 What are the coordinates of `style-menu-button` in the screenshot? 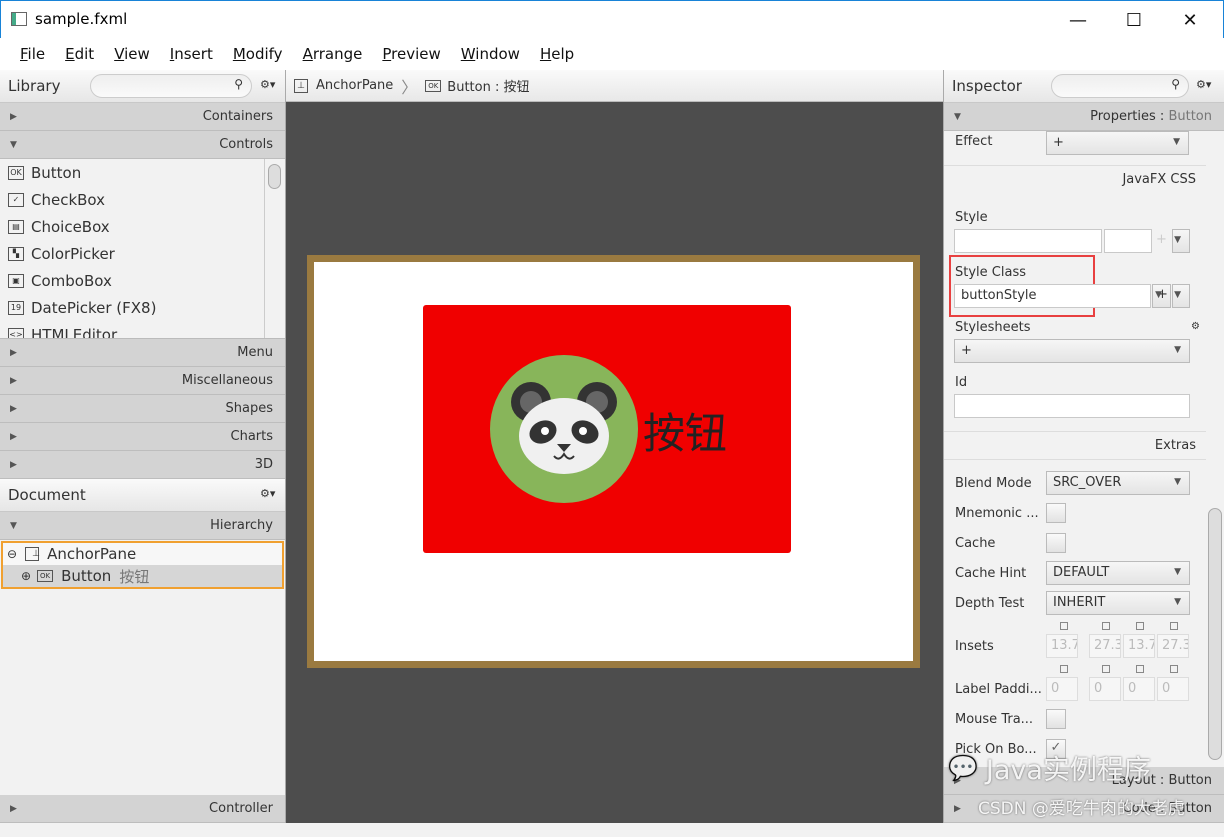 It's located at (1181, 241).